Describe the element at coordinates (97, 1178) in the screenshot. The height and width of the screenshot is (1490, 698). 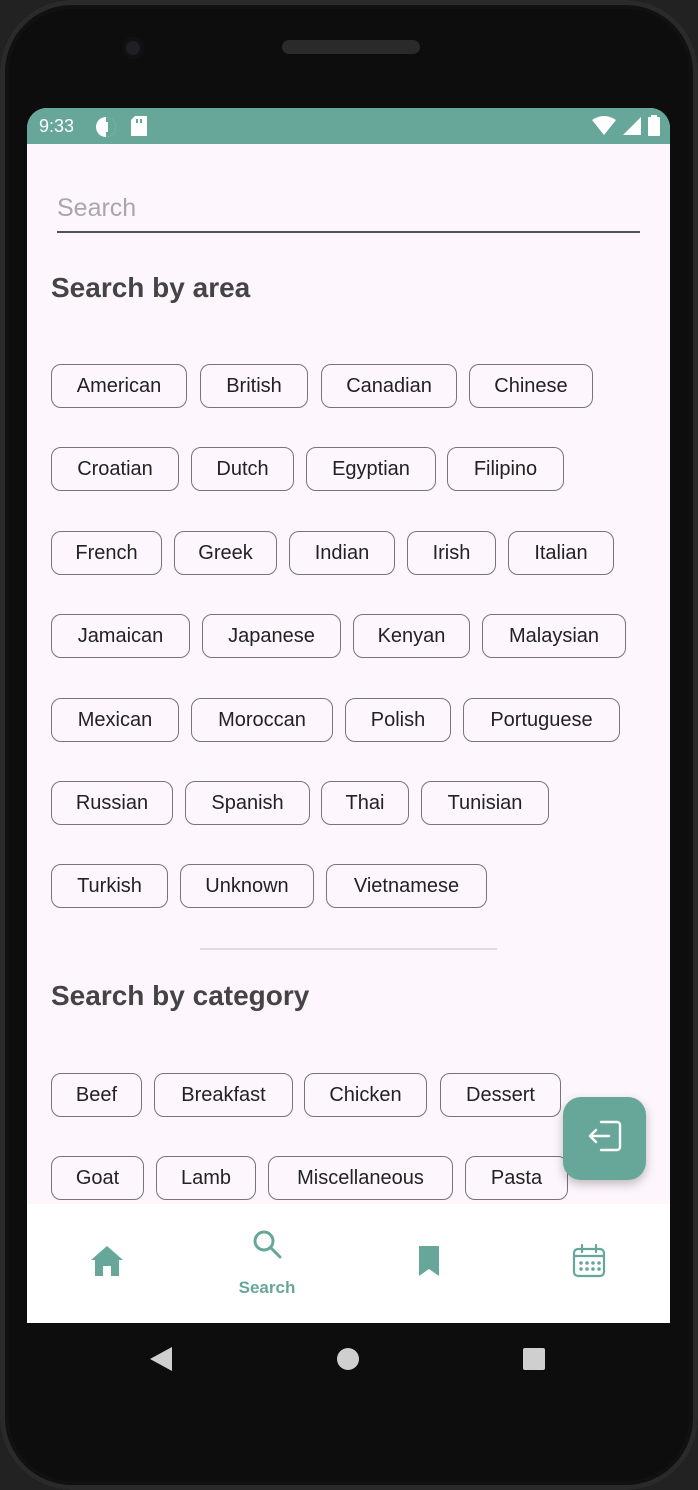
I see `category-chip: Goat` at that location.